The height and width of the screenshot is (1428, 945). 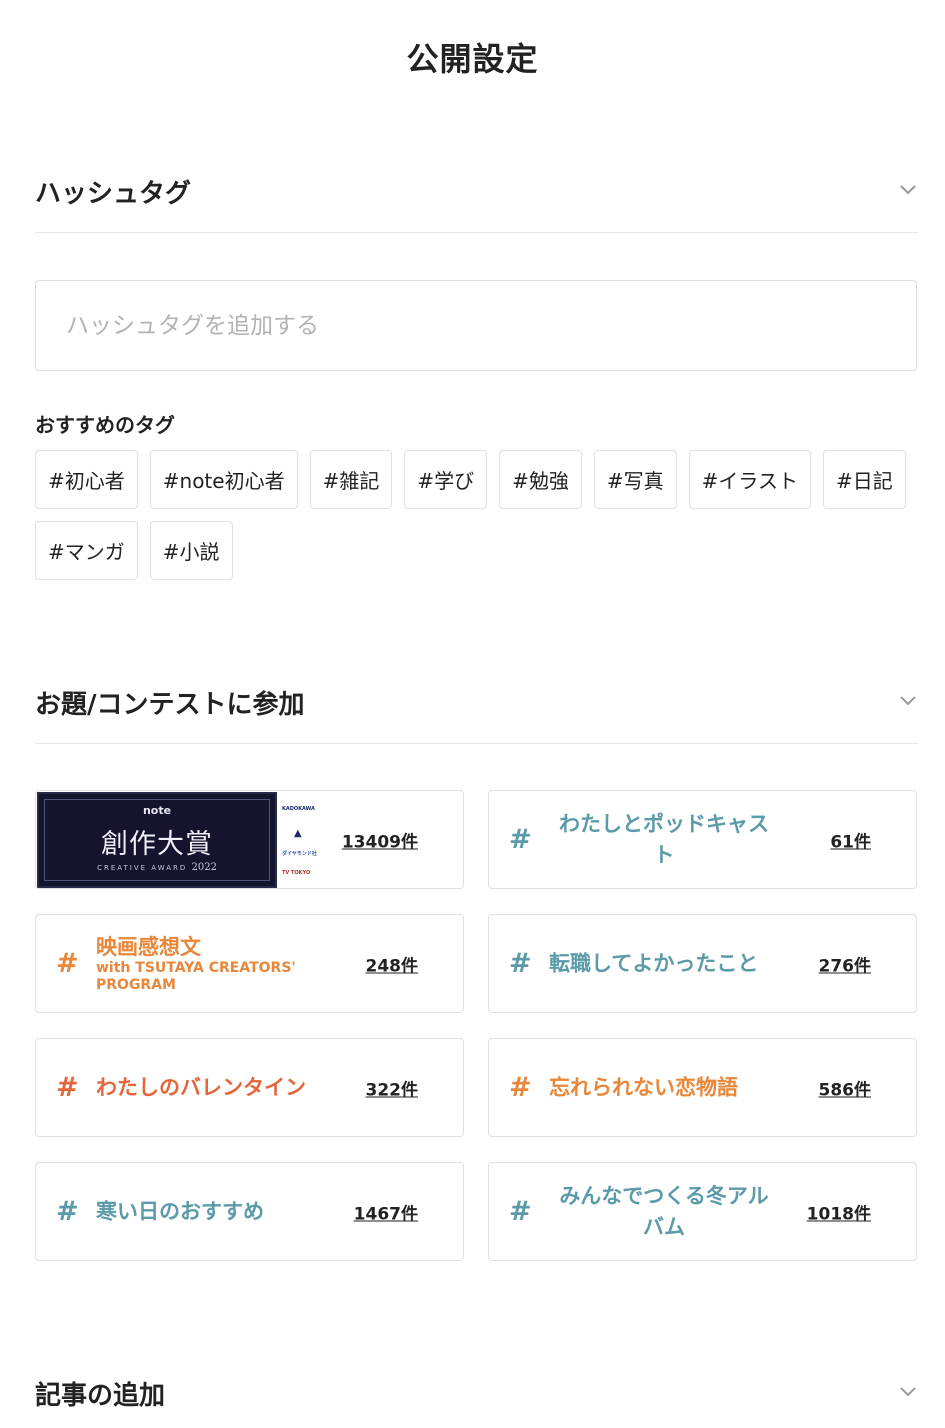 I want to click on contest-title: 寒い日のおすすめ, so click(x=180, y=1211).